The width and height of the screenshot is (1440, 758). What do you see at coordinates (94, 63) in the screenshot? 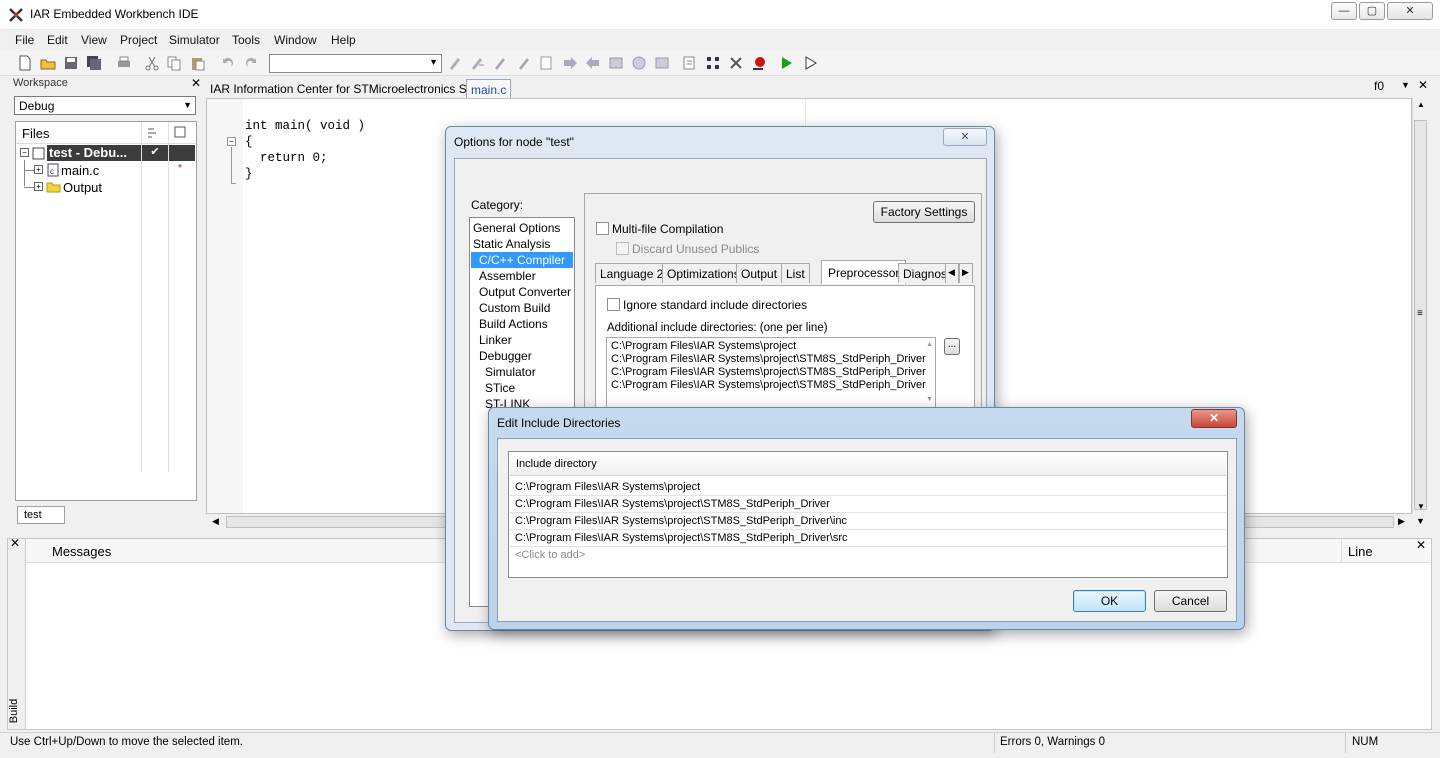
I see `save-all-icon` at bounding box center [94, 63].